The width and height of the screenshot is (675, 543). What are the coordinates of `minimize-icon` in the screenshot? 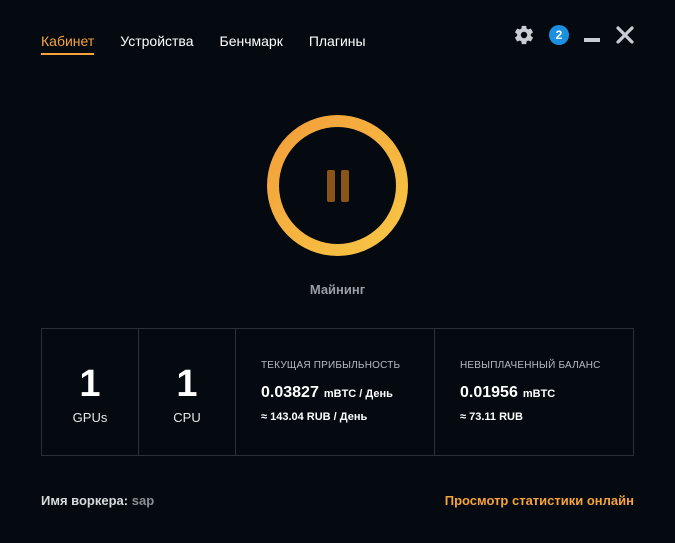 It's located at (592, 35).